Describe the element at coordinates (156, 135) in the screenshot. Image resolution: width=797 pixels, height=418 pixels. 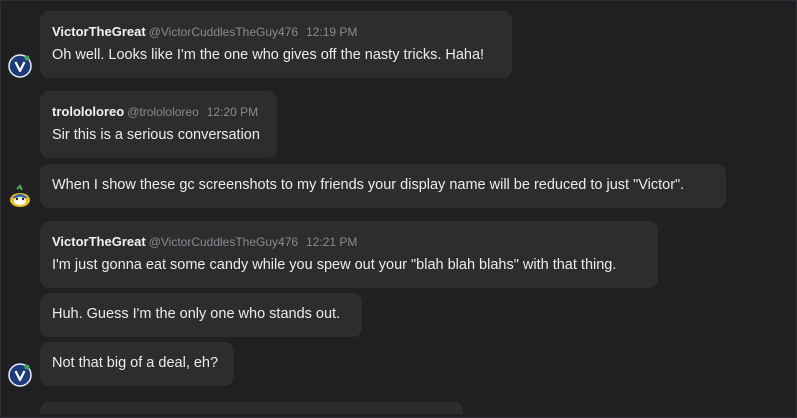
I see `message-text: Sir this is a serious conversation` at that location.